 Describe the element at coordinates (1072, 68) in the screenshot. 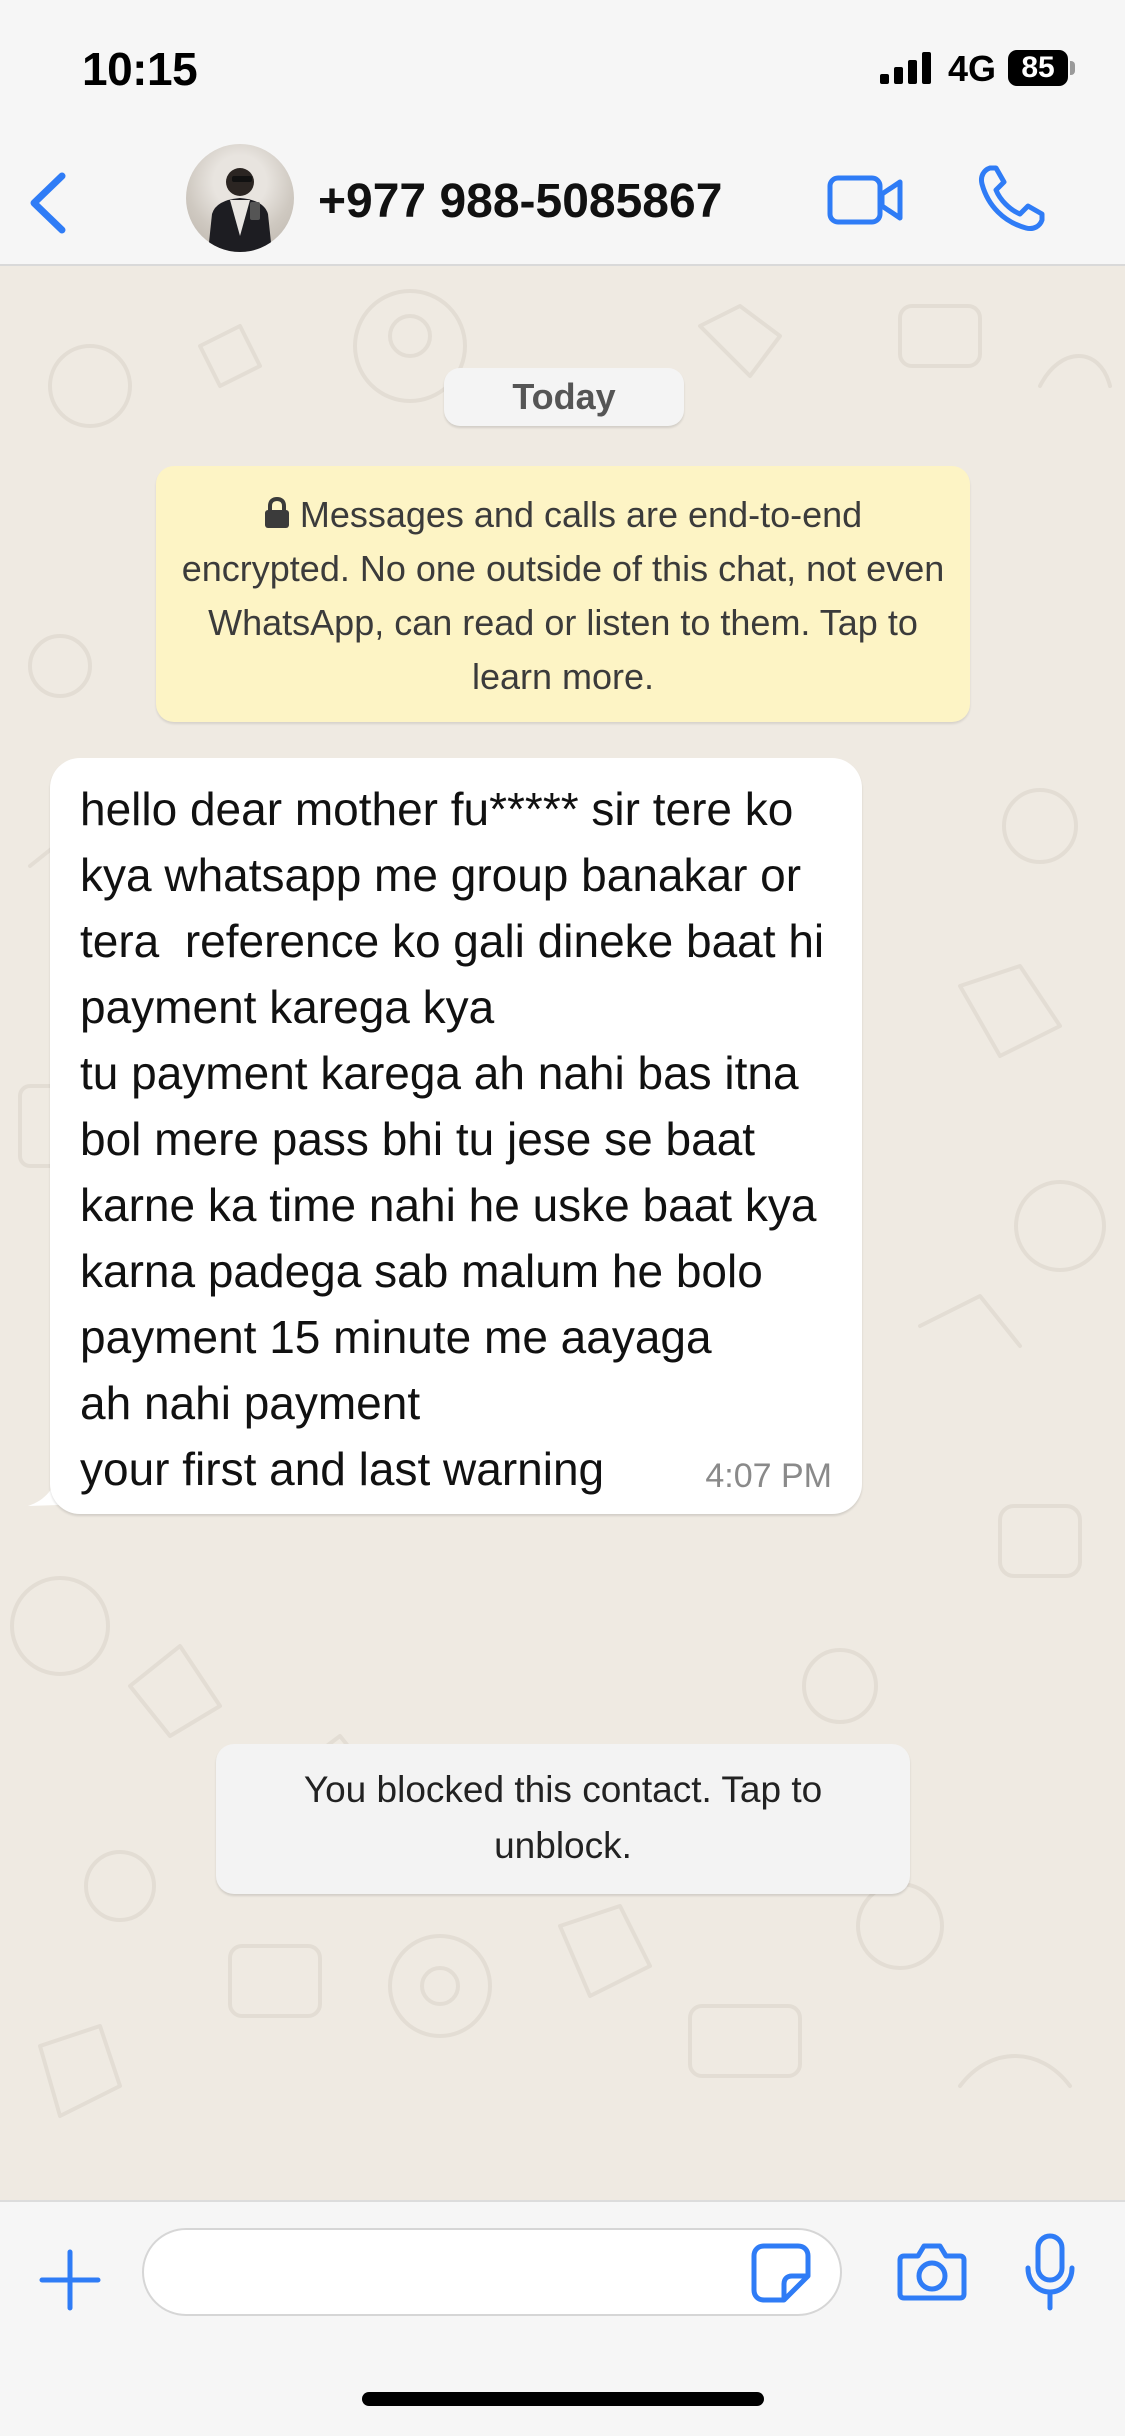

I see `battery-tip` at that location.